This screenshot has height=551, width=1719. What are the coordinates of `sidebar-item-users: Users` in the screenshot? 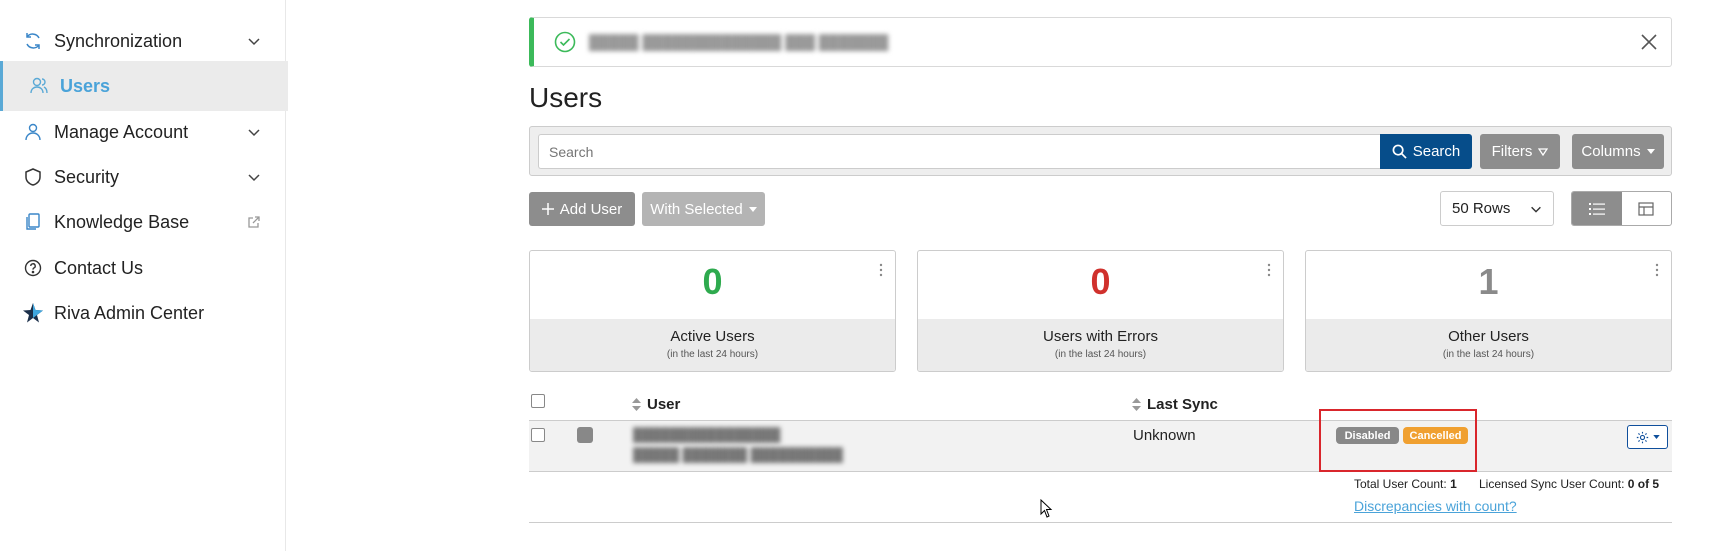 It's located at (144, 86).